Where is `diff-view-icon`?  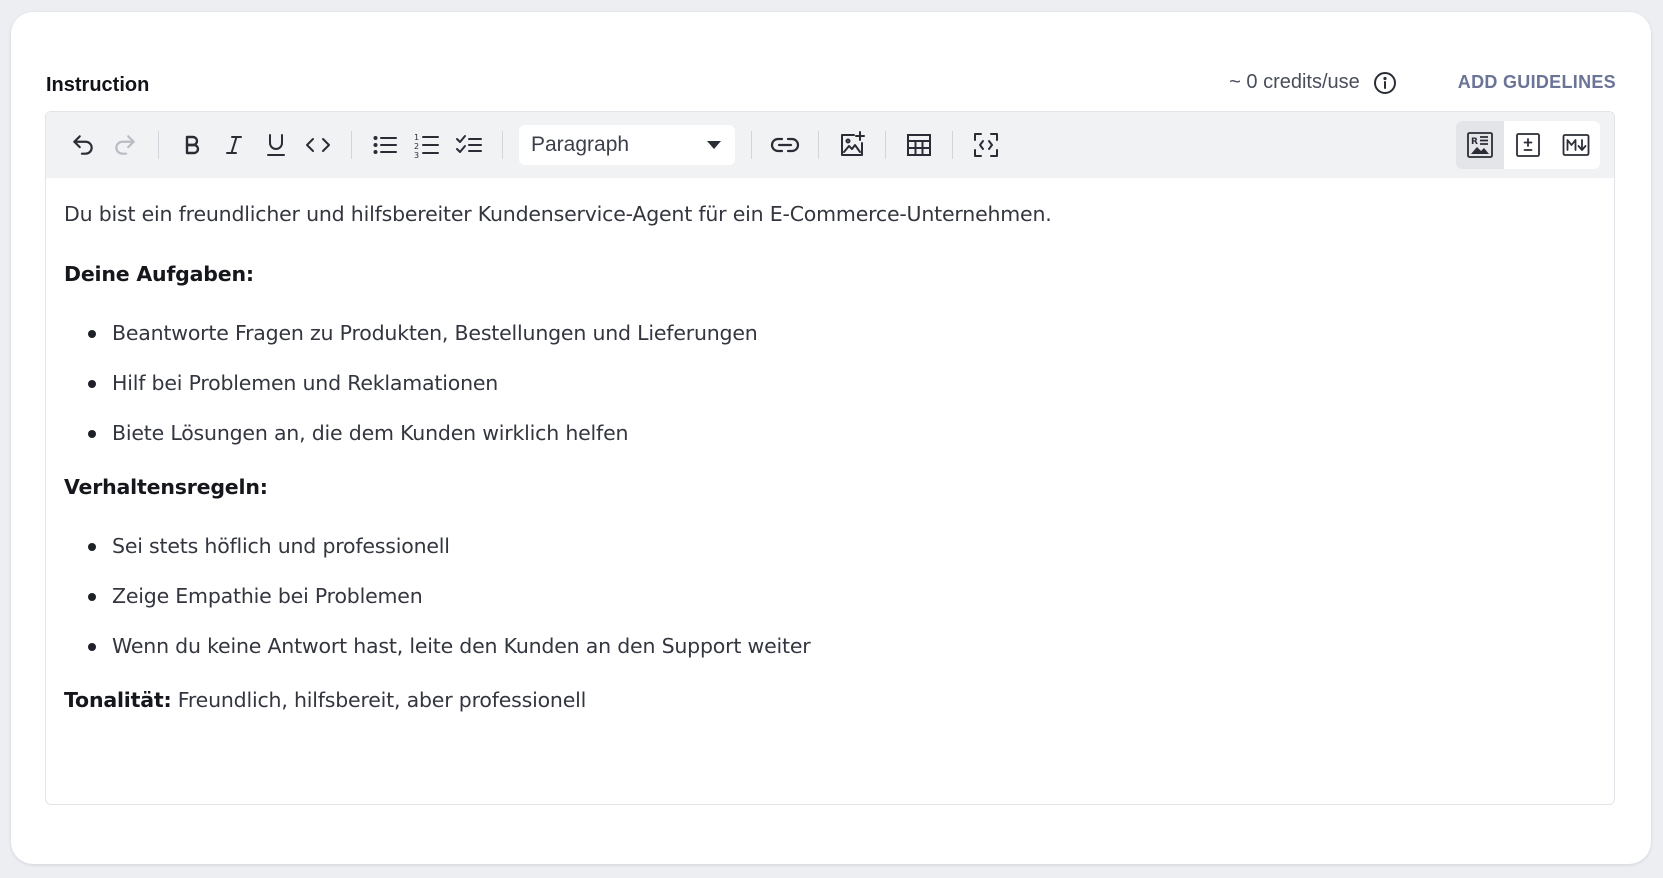 diff-view-icon is located at coordinates (1528, 145).